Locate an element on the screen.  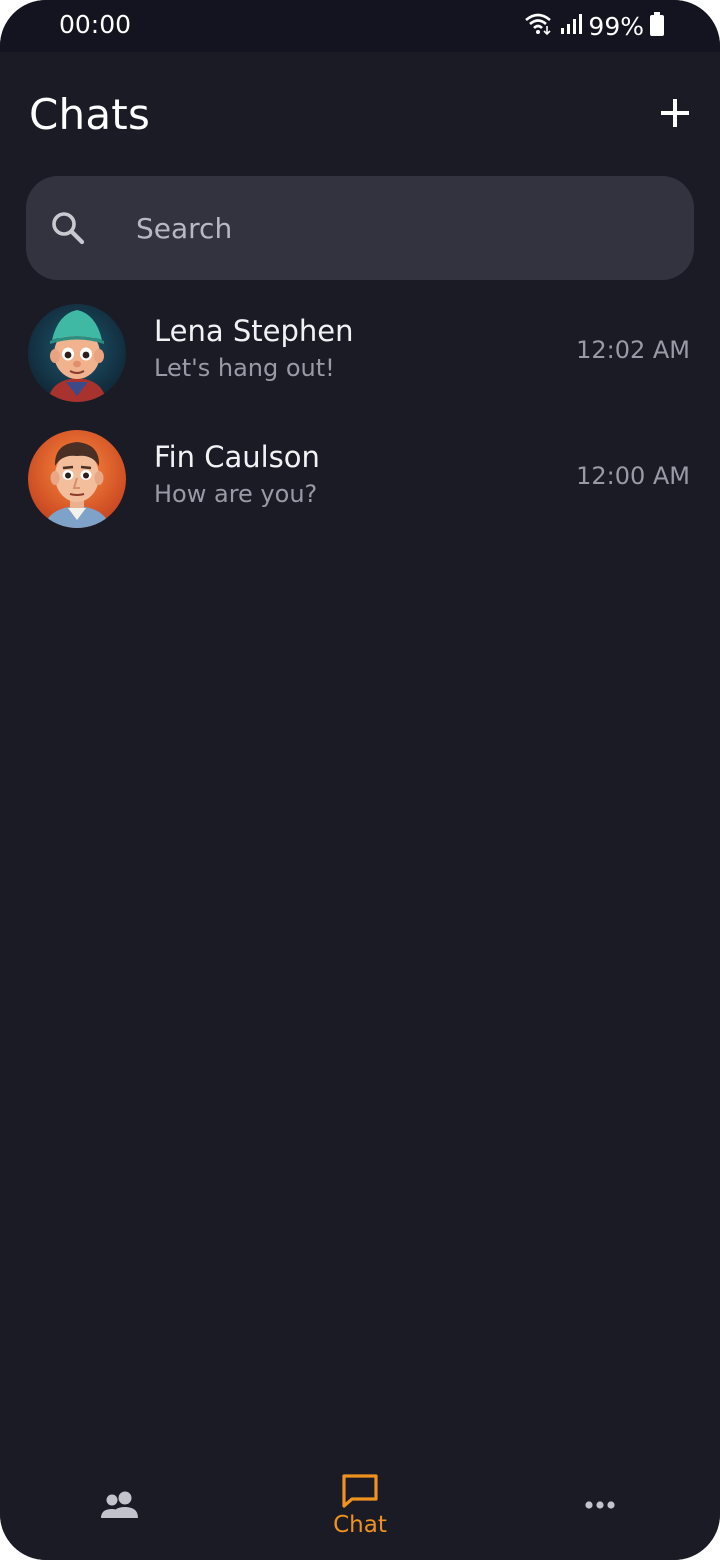
bottom-navigation: Chat is located at coordinates (360, 1505).